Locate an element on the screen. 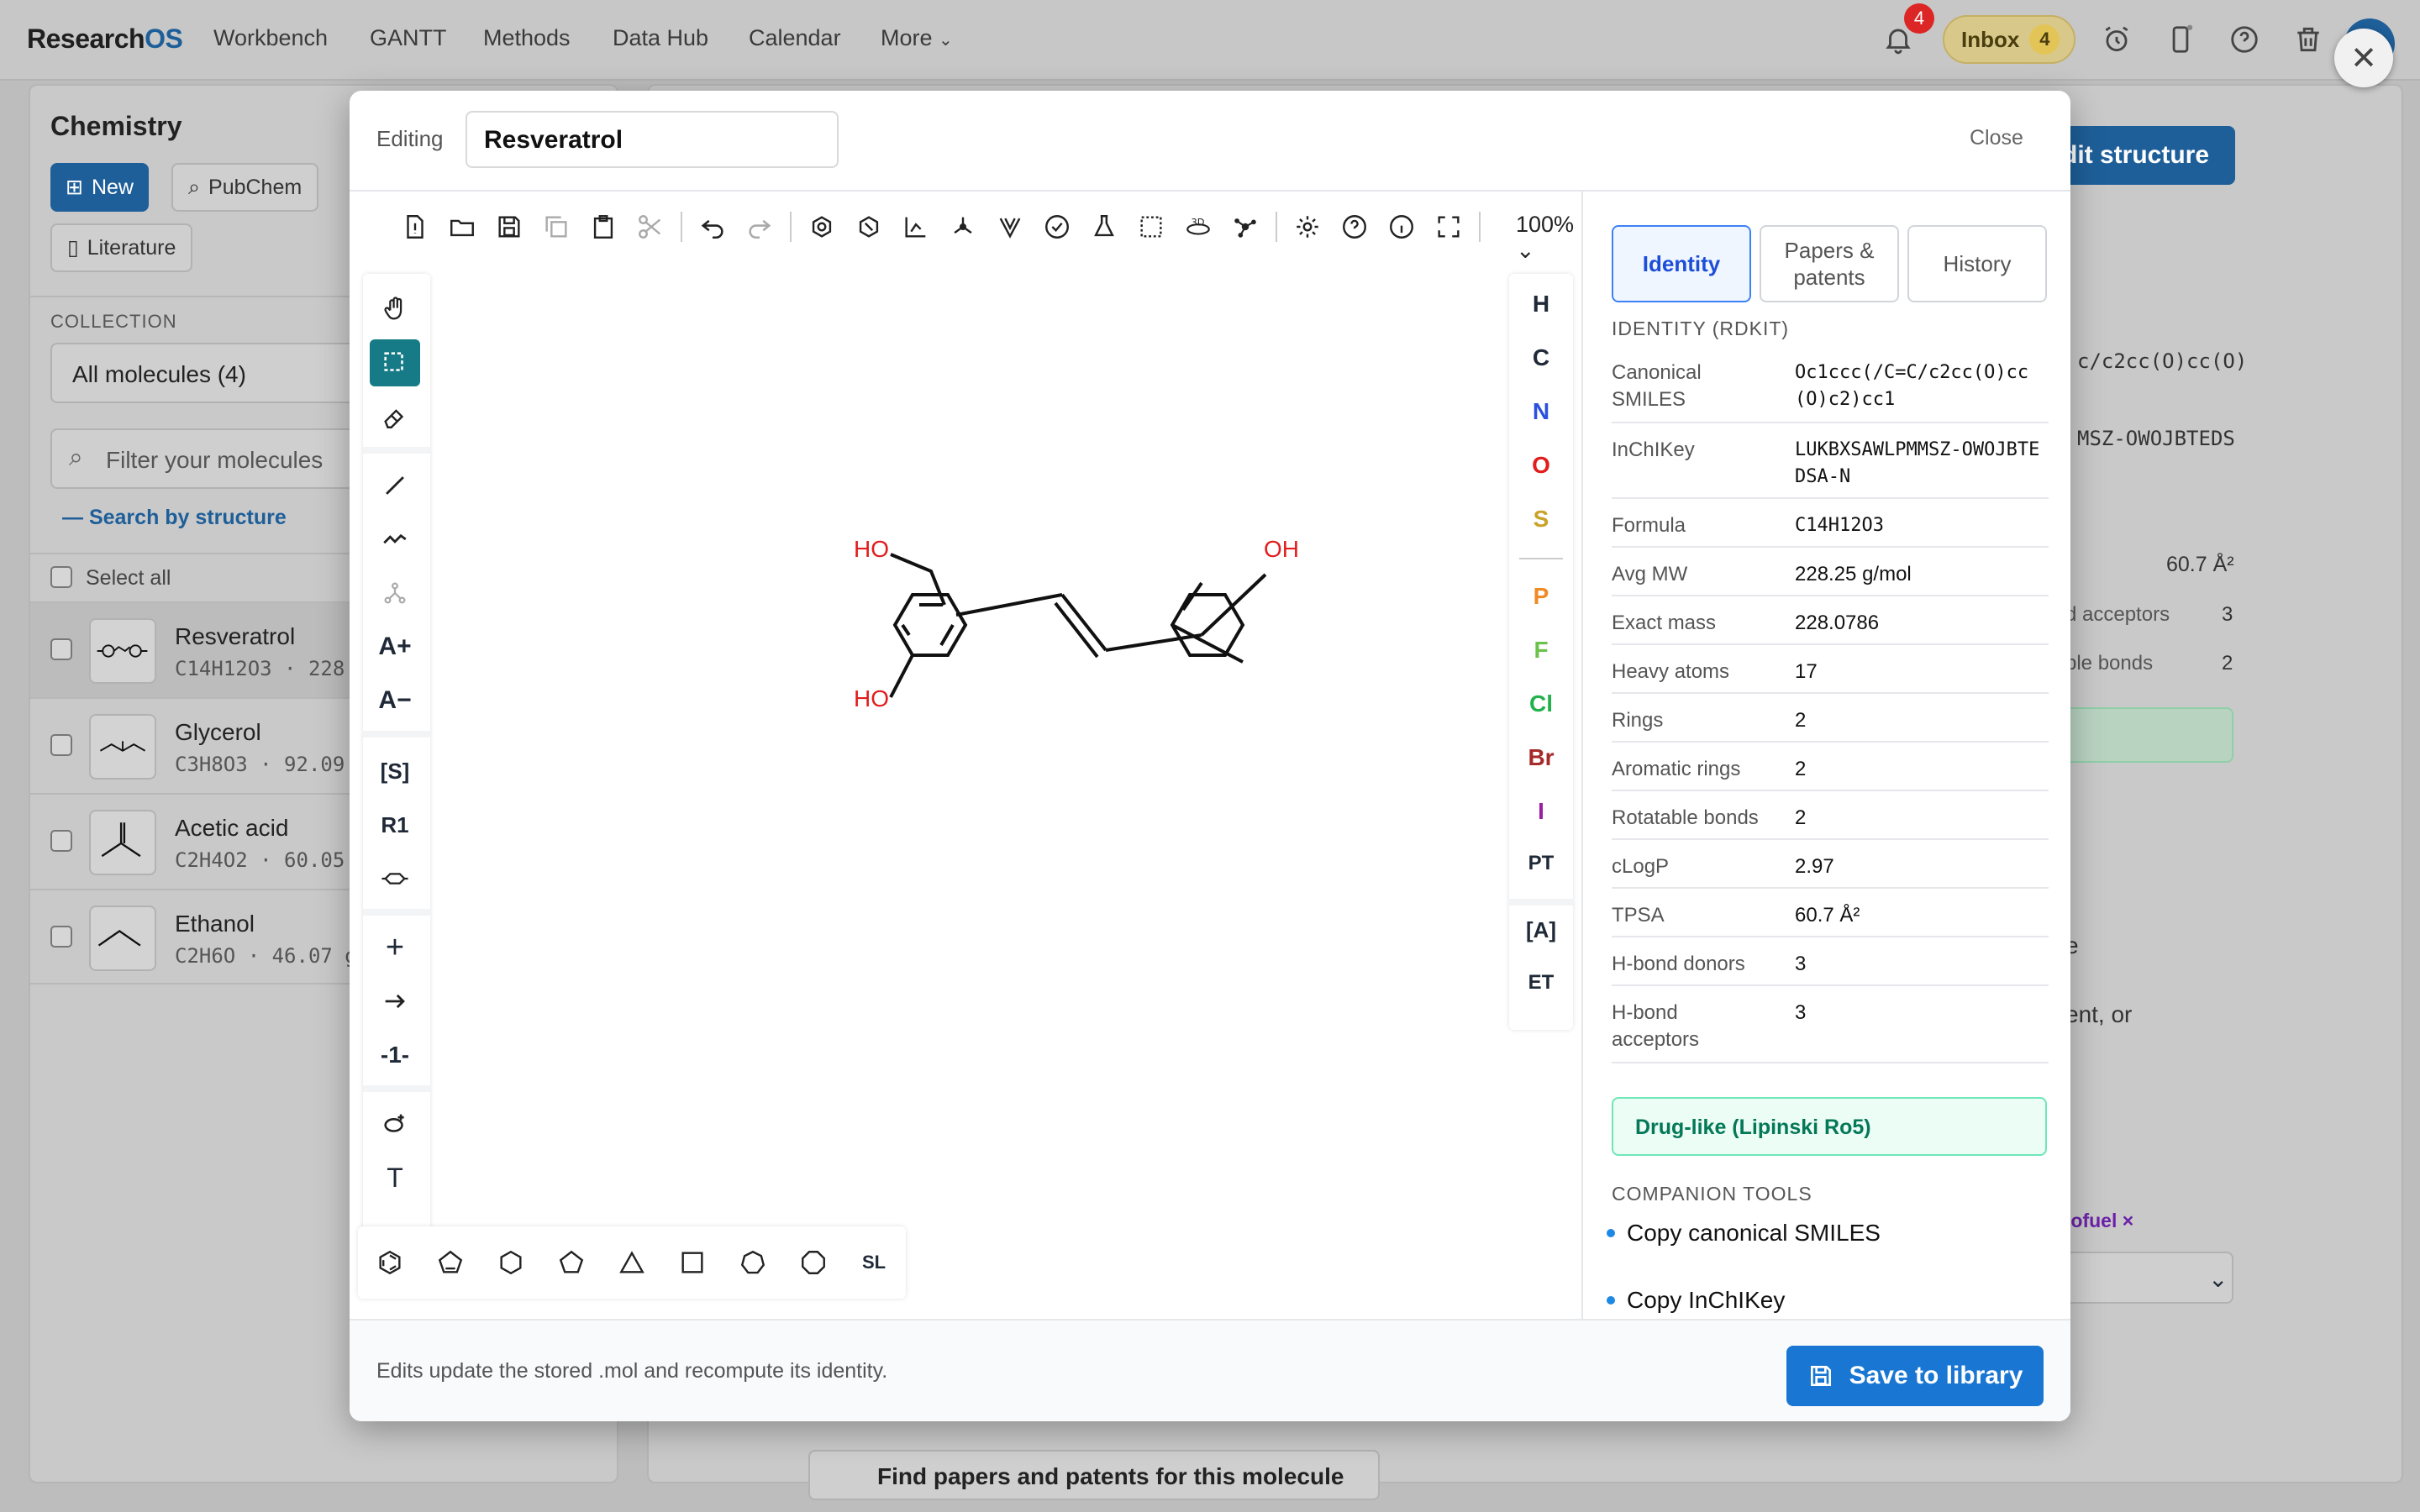 Image resolution: width=2420 pixels, height=1512 pixels. nav-gantt: GANTT is located at coordinates (408, 38).